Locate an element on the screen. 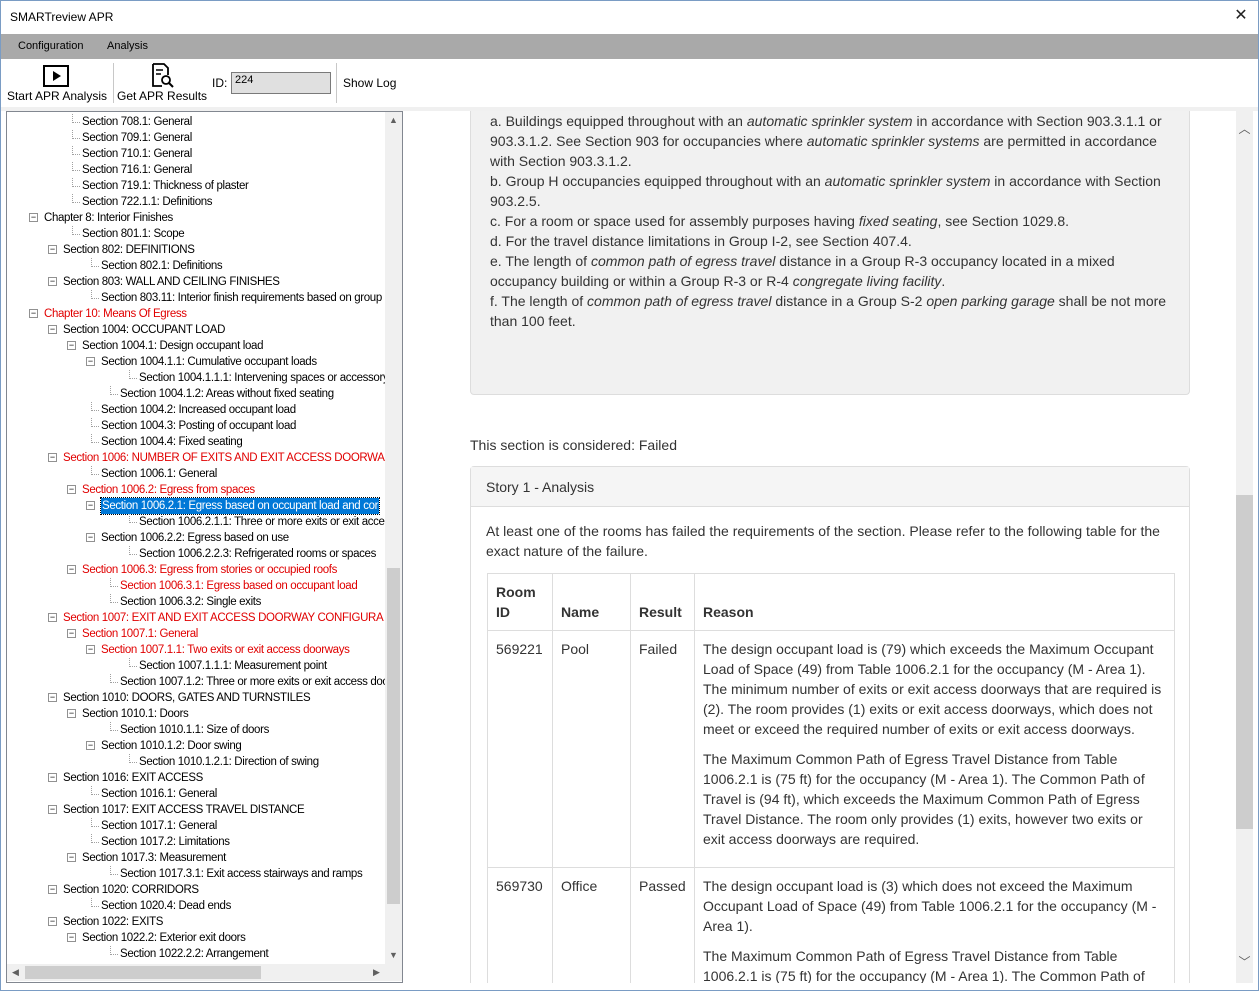 The image size is (1259, 991). tree-node: Section 803: WALL AND CEILING FINISHES is located at coordinates (171, 282).